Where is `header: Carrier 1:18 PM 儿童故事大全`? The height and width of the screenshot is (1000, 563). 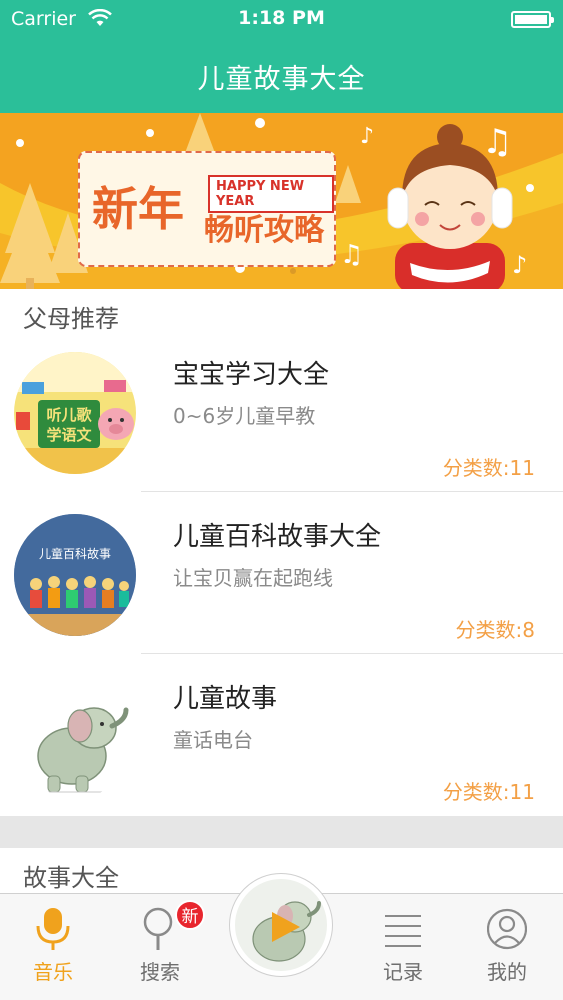
header: Carrier 1:18 PM 儿童故事大全 is located at coordinates (281, 56).